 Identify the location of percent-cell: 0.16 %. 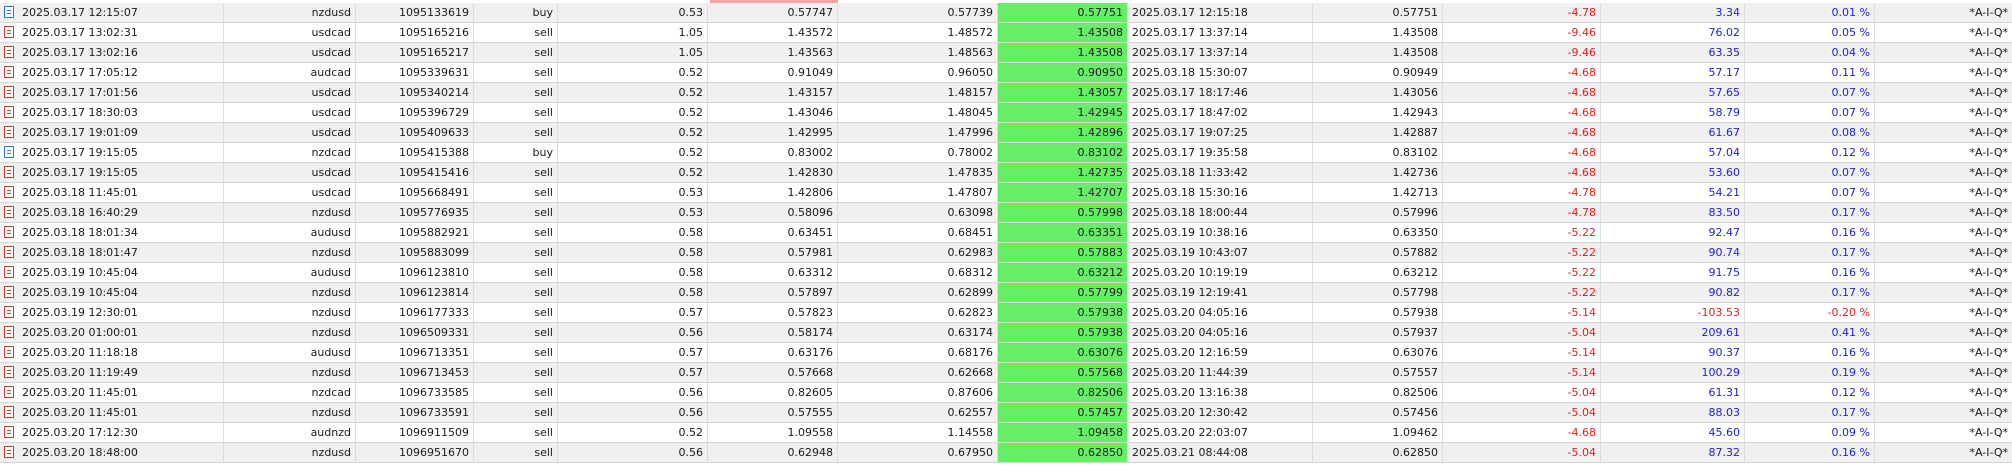
(1810, 232).